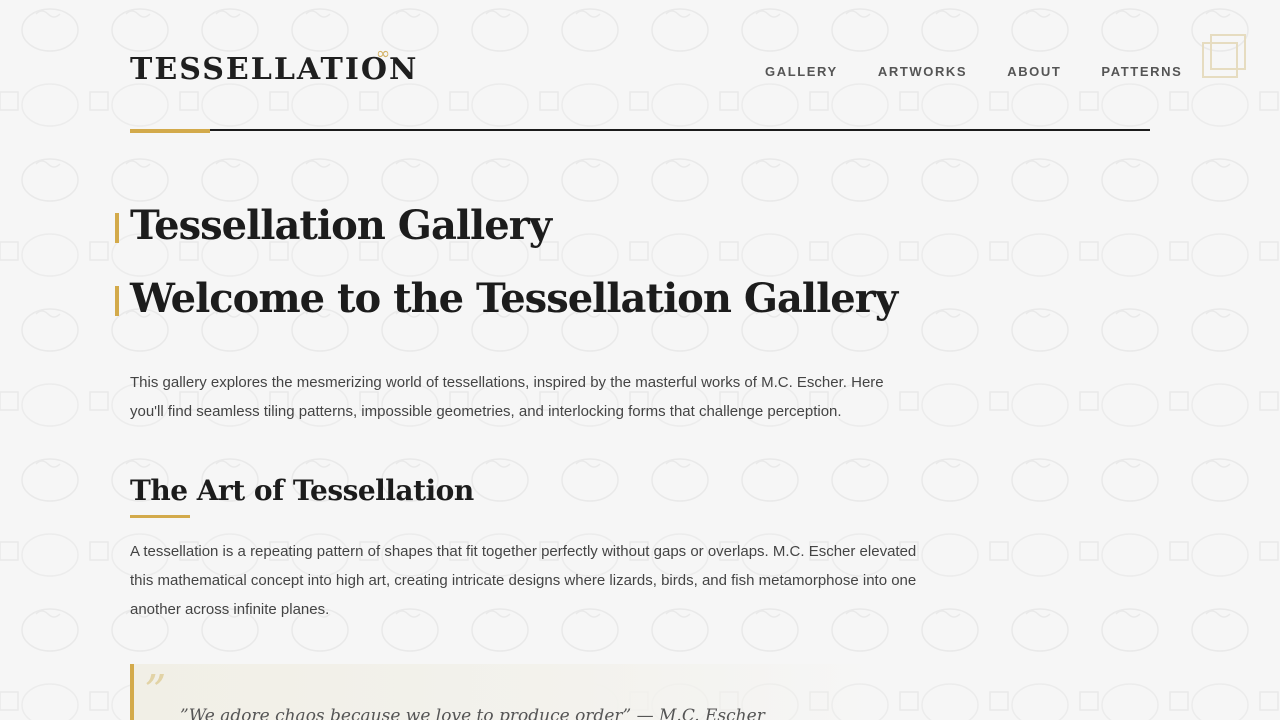  Describe the element at coordinates (514, 298) in the screenshot. I see `welcome-heading: Welcome to the Tessellation Gallery` at that location.